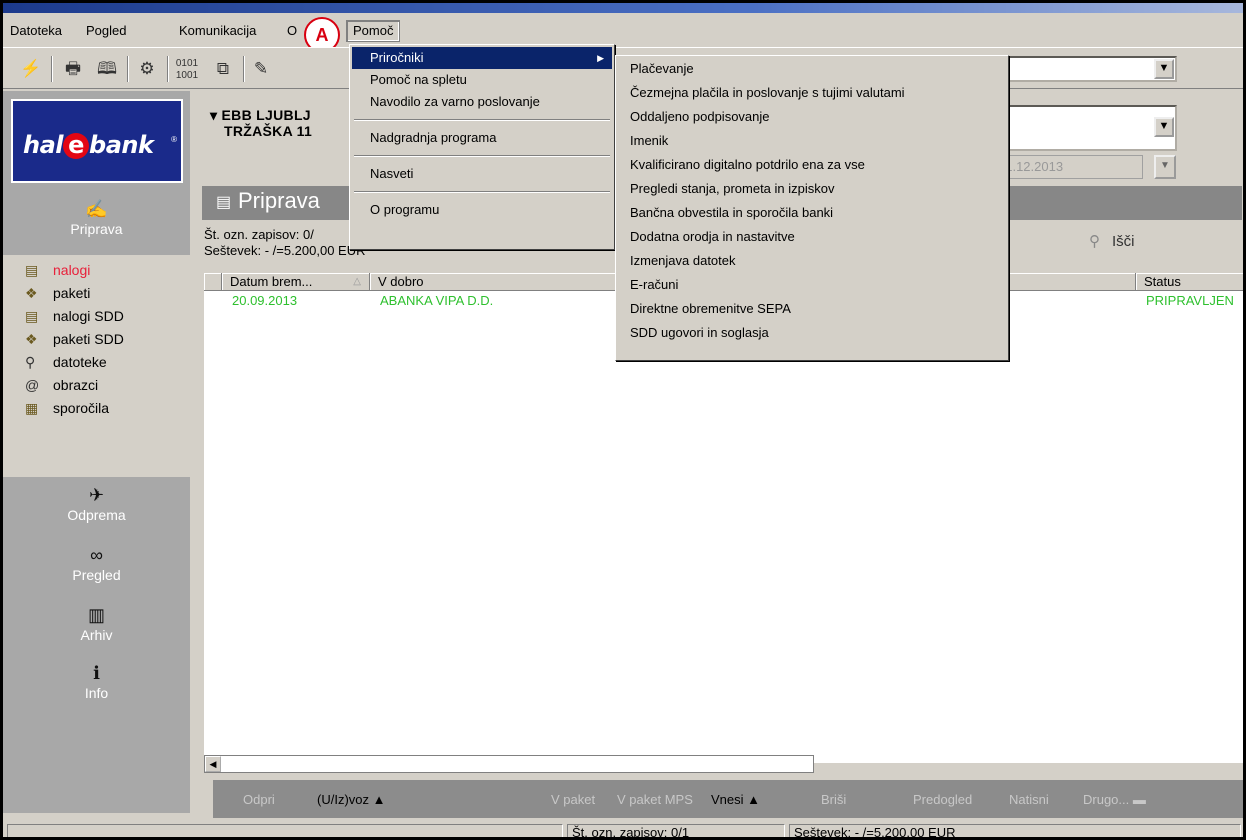  Describe the element at coordinates (735, 799) in the screenshot. I see `enter-button: Vnesi ▲` at that location.